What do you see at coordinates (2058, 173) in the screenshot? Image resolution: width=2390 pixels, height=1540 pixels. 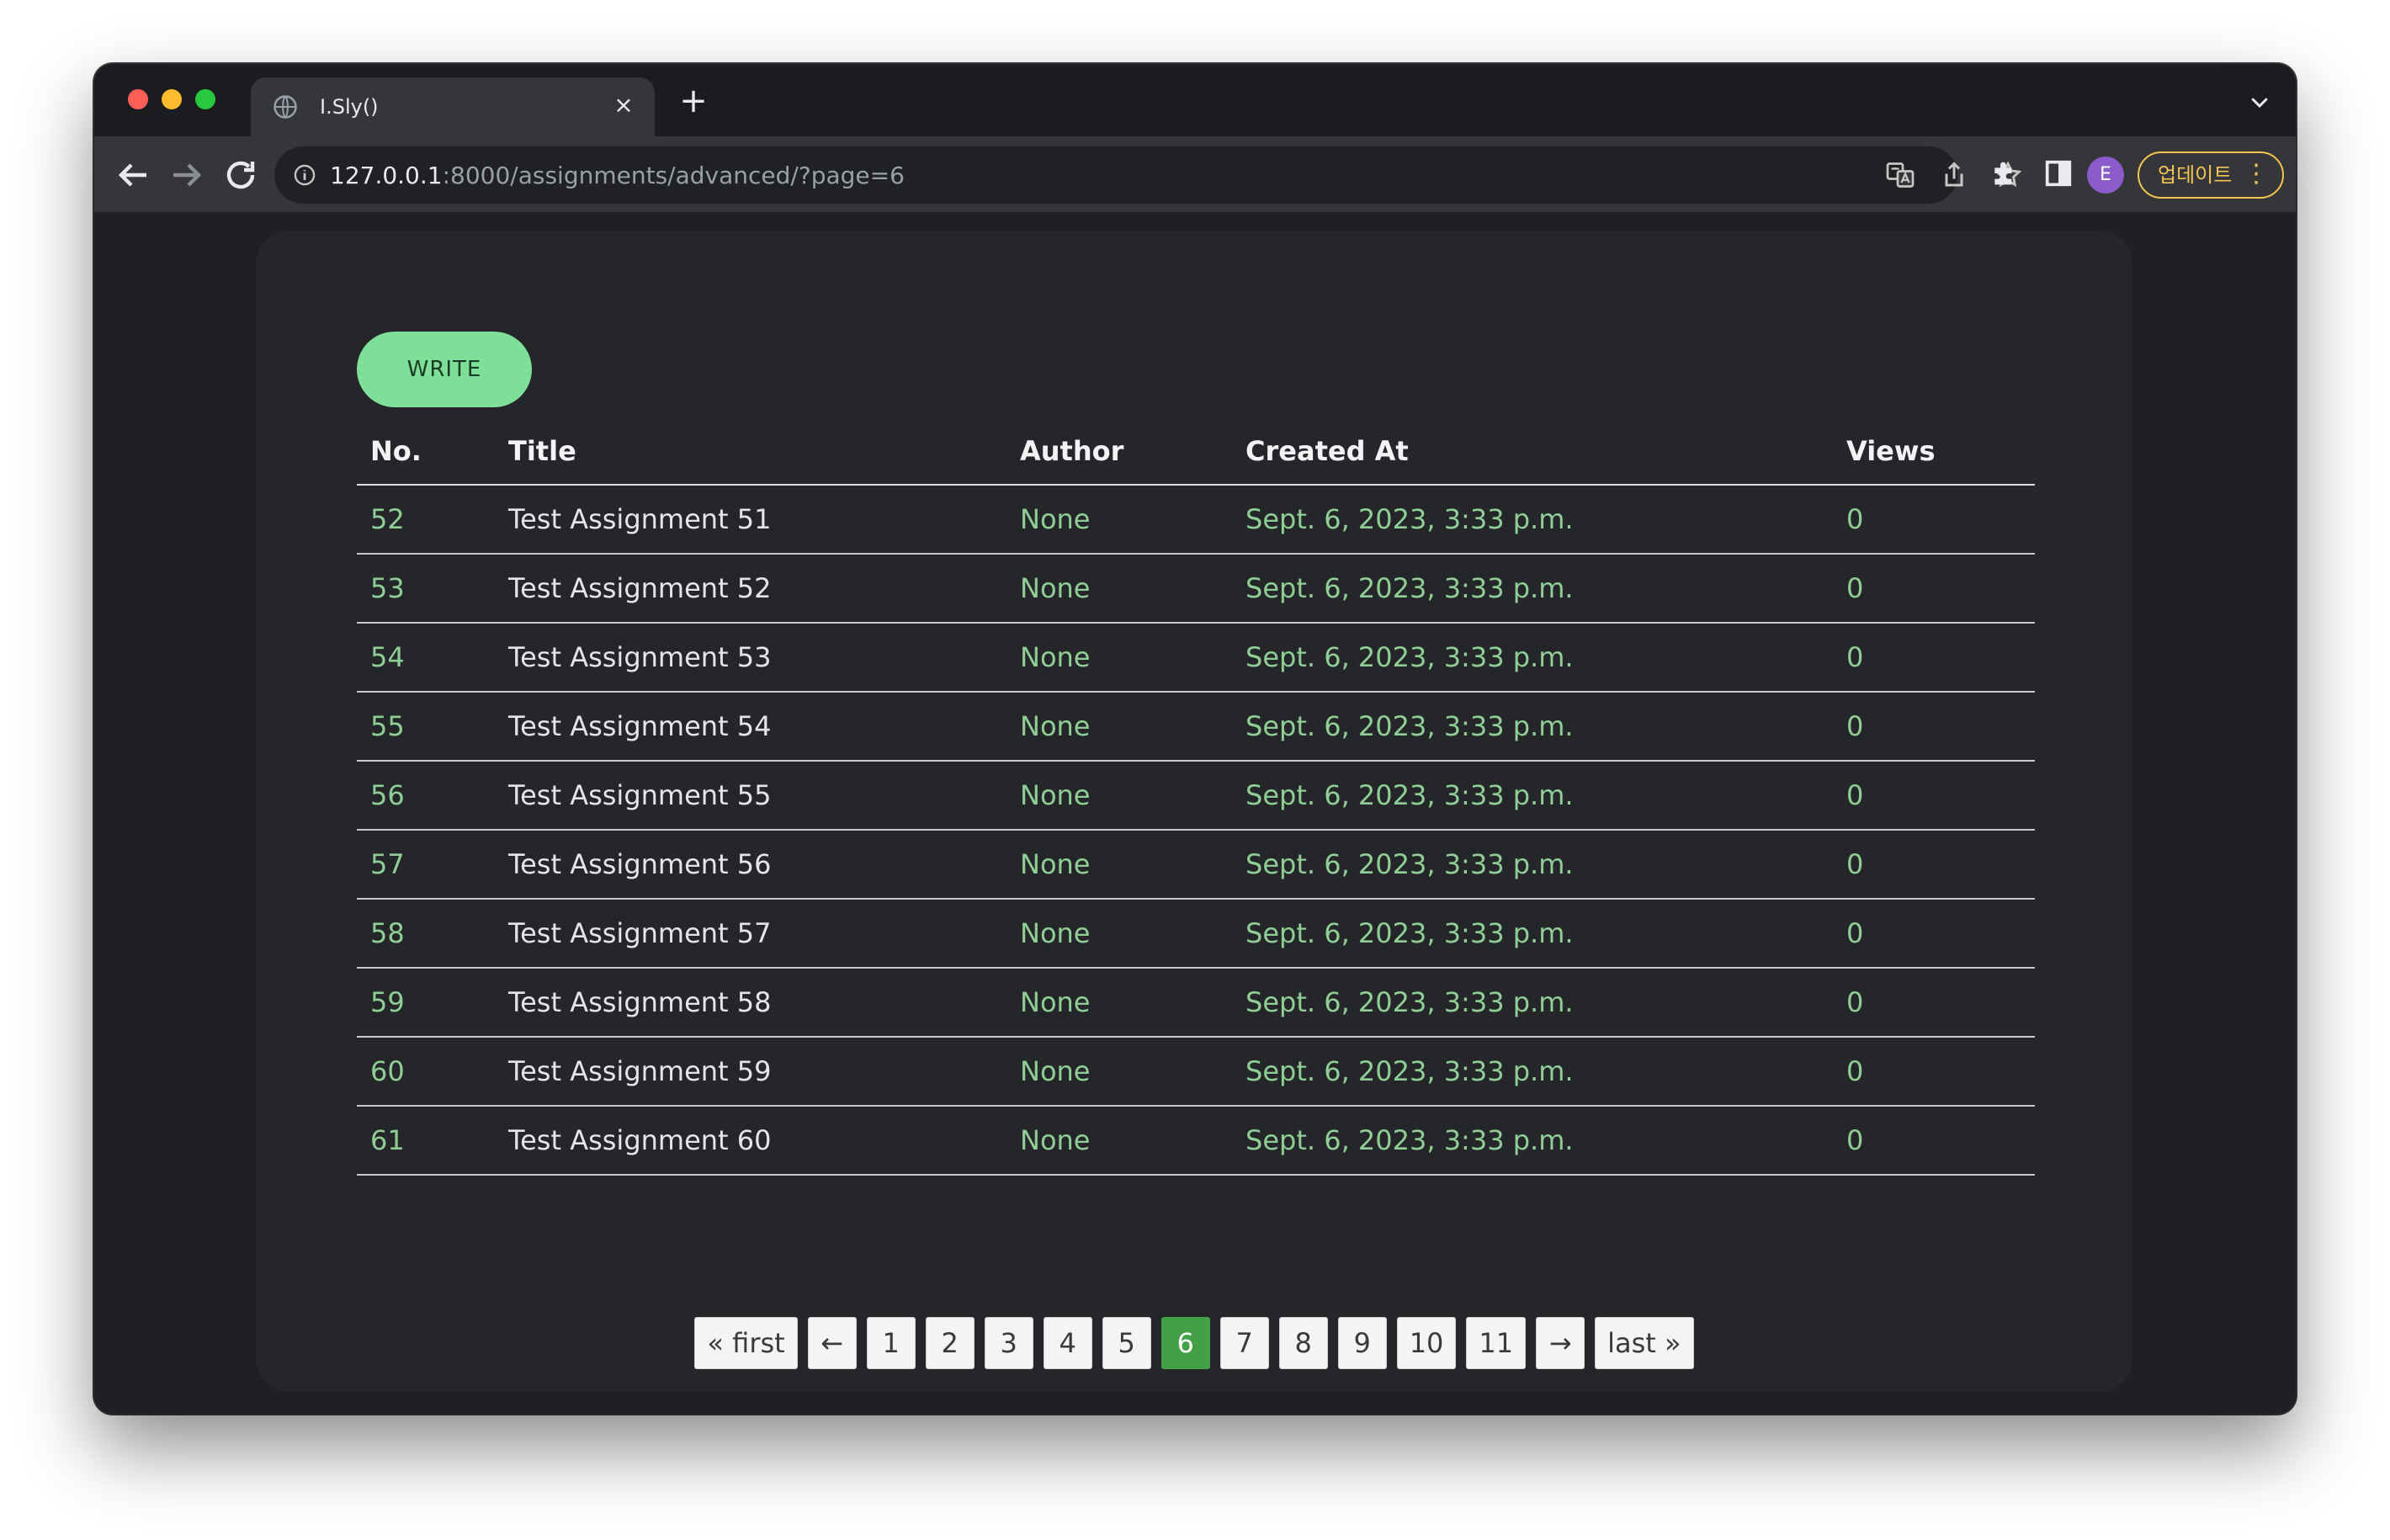 I see `side-panel-icon` at bounding box center [2058, 173].